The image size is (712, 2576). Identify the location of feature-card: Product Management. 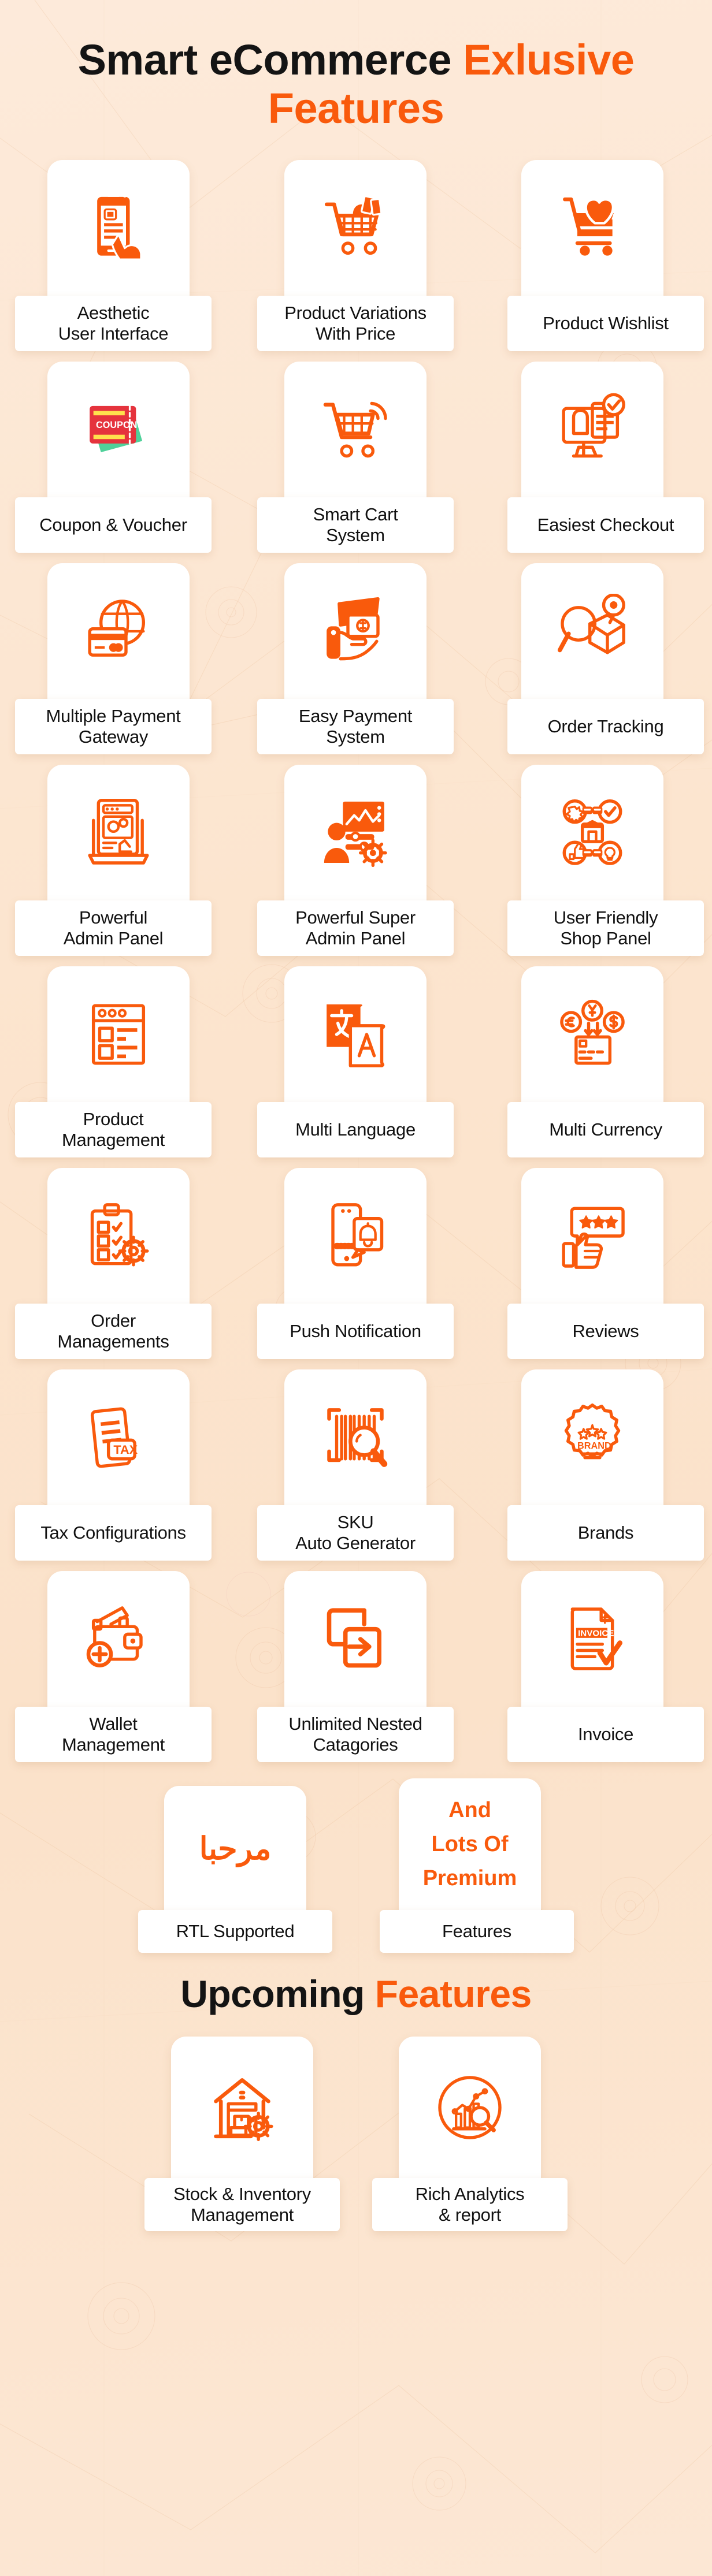
(118, 1061).